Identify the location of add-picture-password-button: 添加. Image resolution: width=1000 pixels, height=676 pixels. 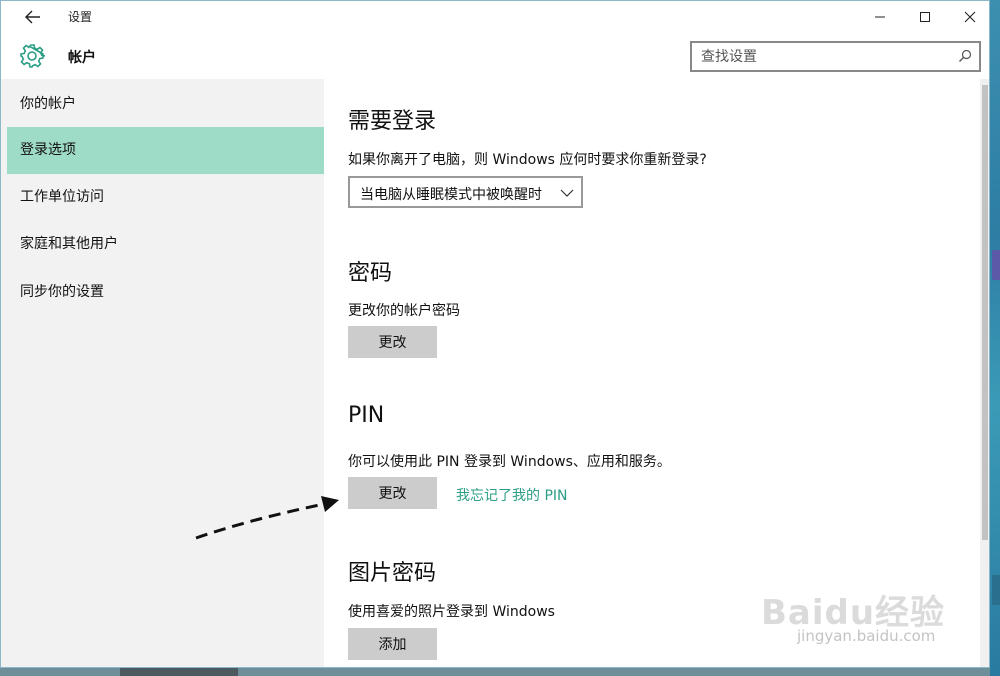
(392, 644).